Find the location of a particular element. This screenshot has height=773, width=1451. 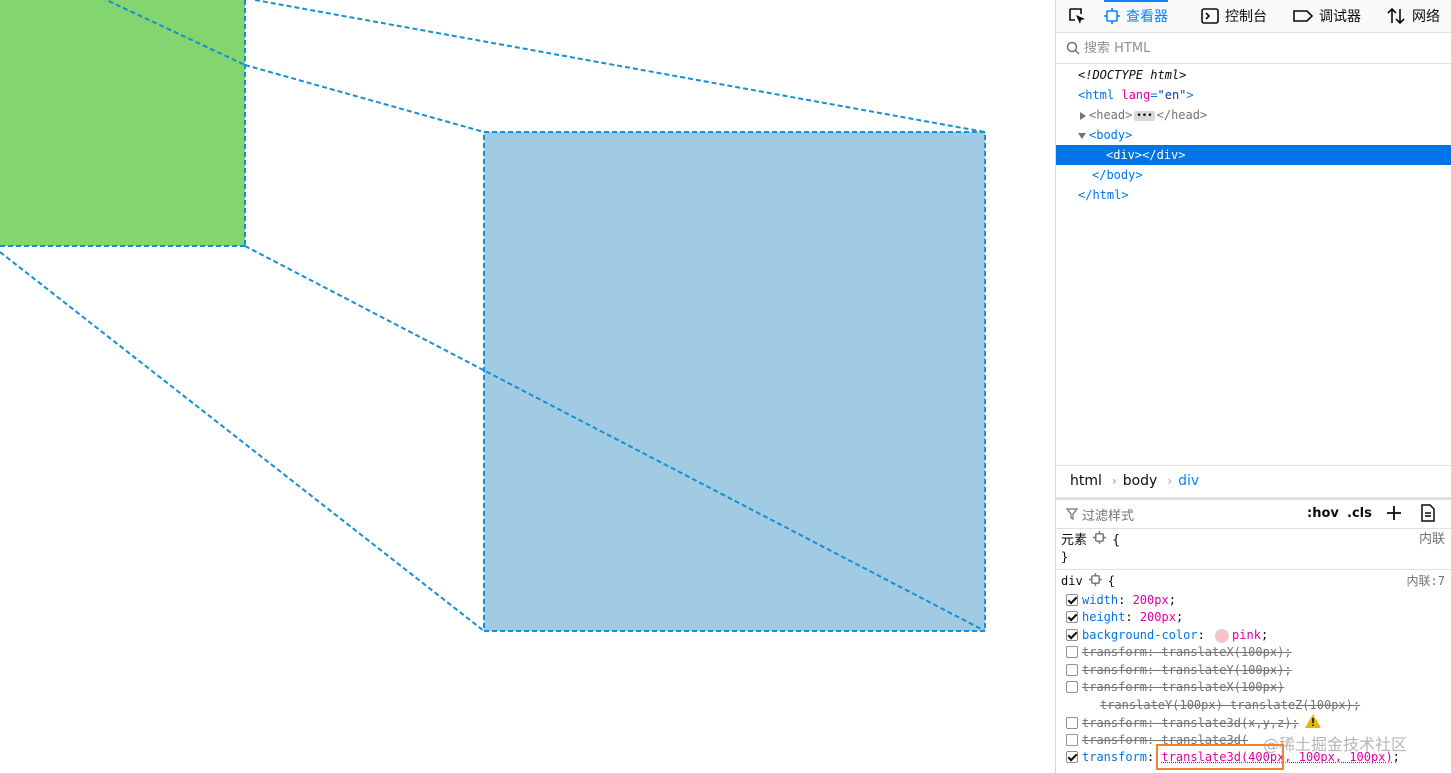

tab-debugger: 调试器 is located at coordinates (1327, 15).